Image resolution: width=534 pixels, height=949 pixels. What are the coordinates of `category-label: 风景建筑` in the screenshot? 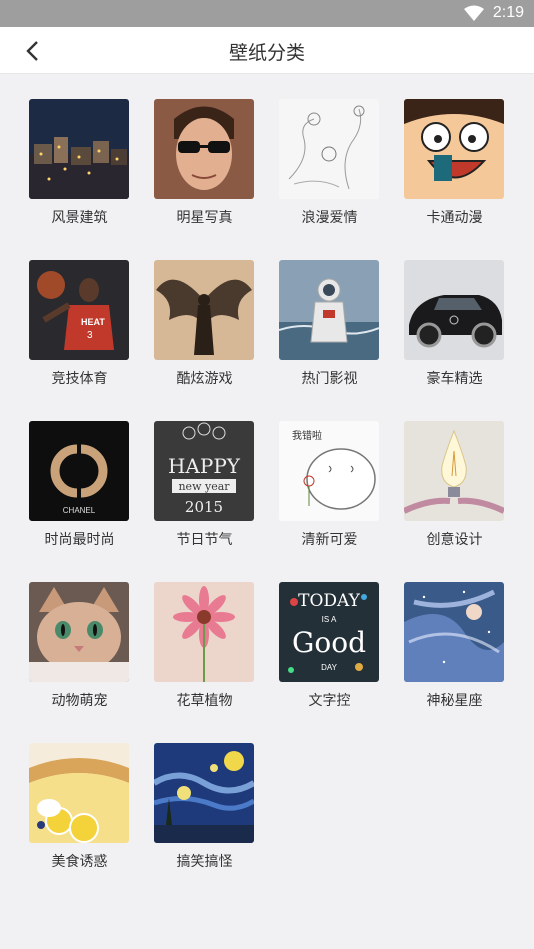 It's located at (79, 218).